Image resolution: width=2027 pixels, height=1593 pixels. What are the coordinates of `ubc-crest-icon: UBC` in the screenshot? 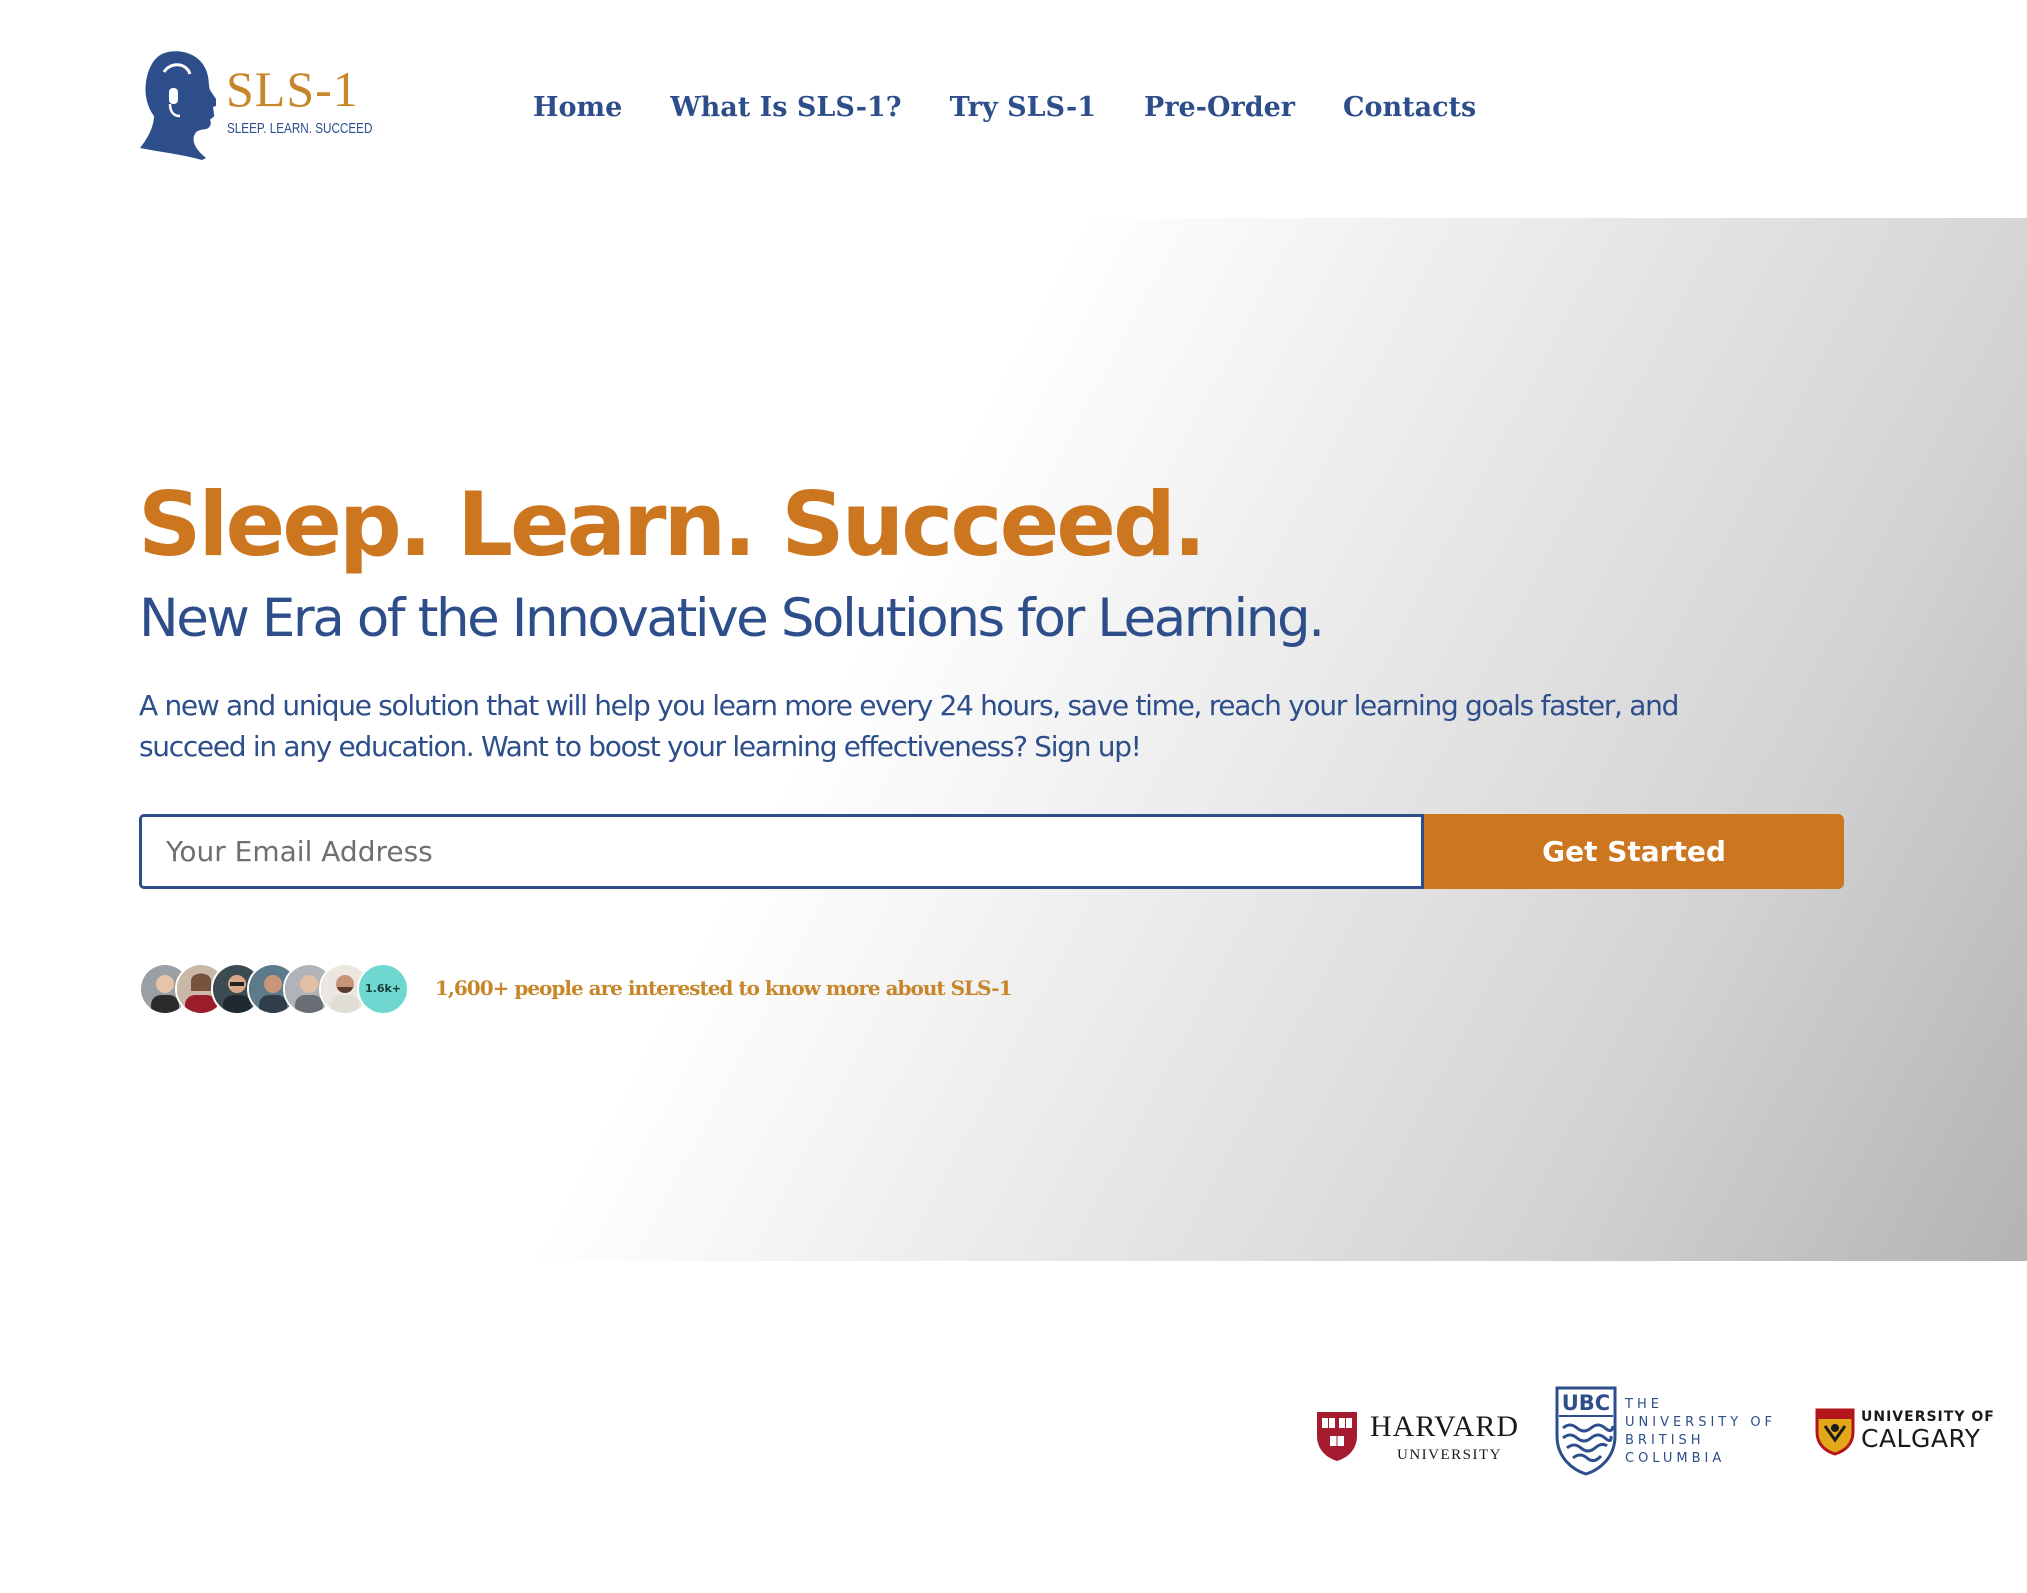 It's located at (1586, 1431).